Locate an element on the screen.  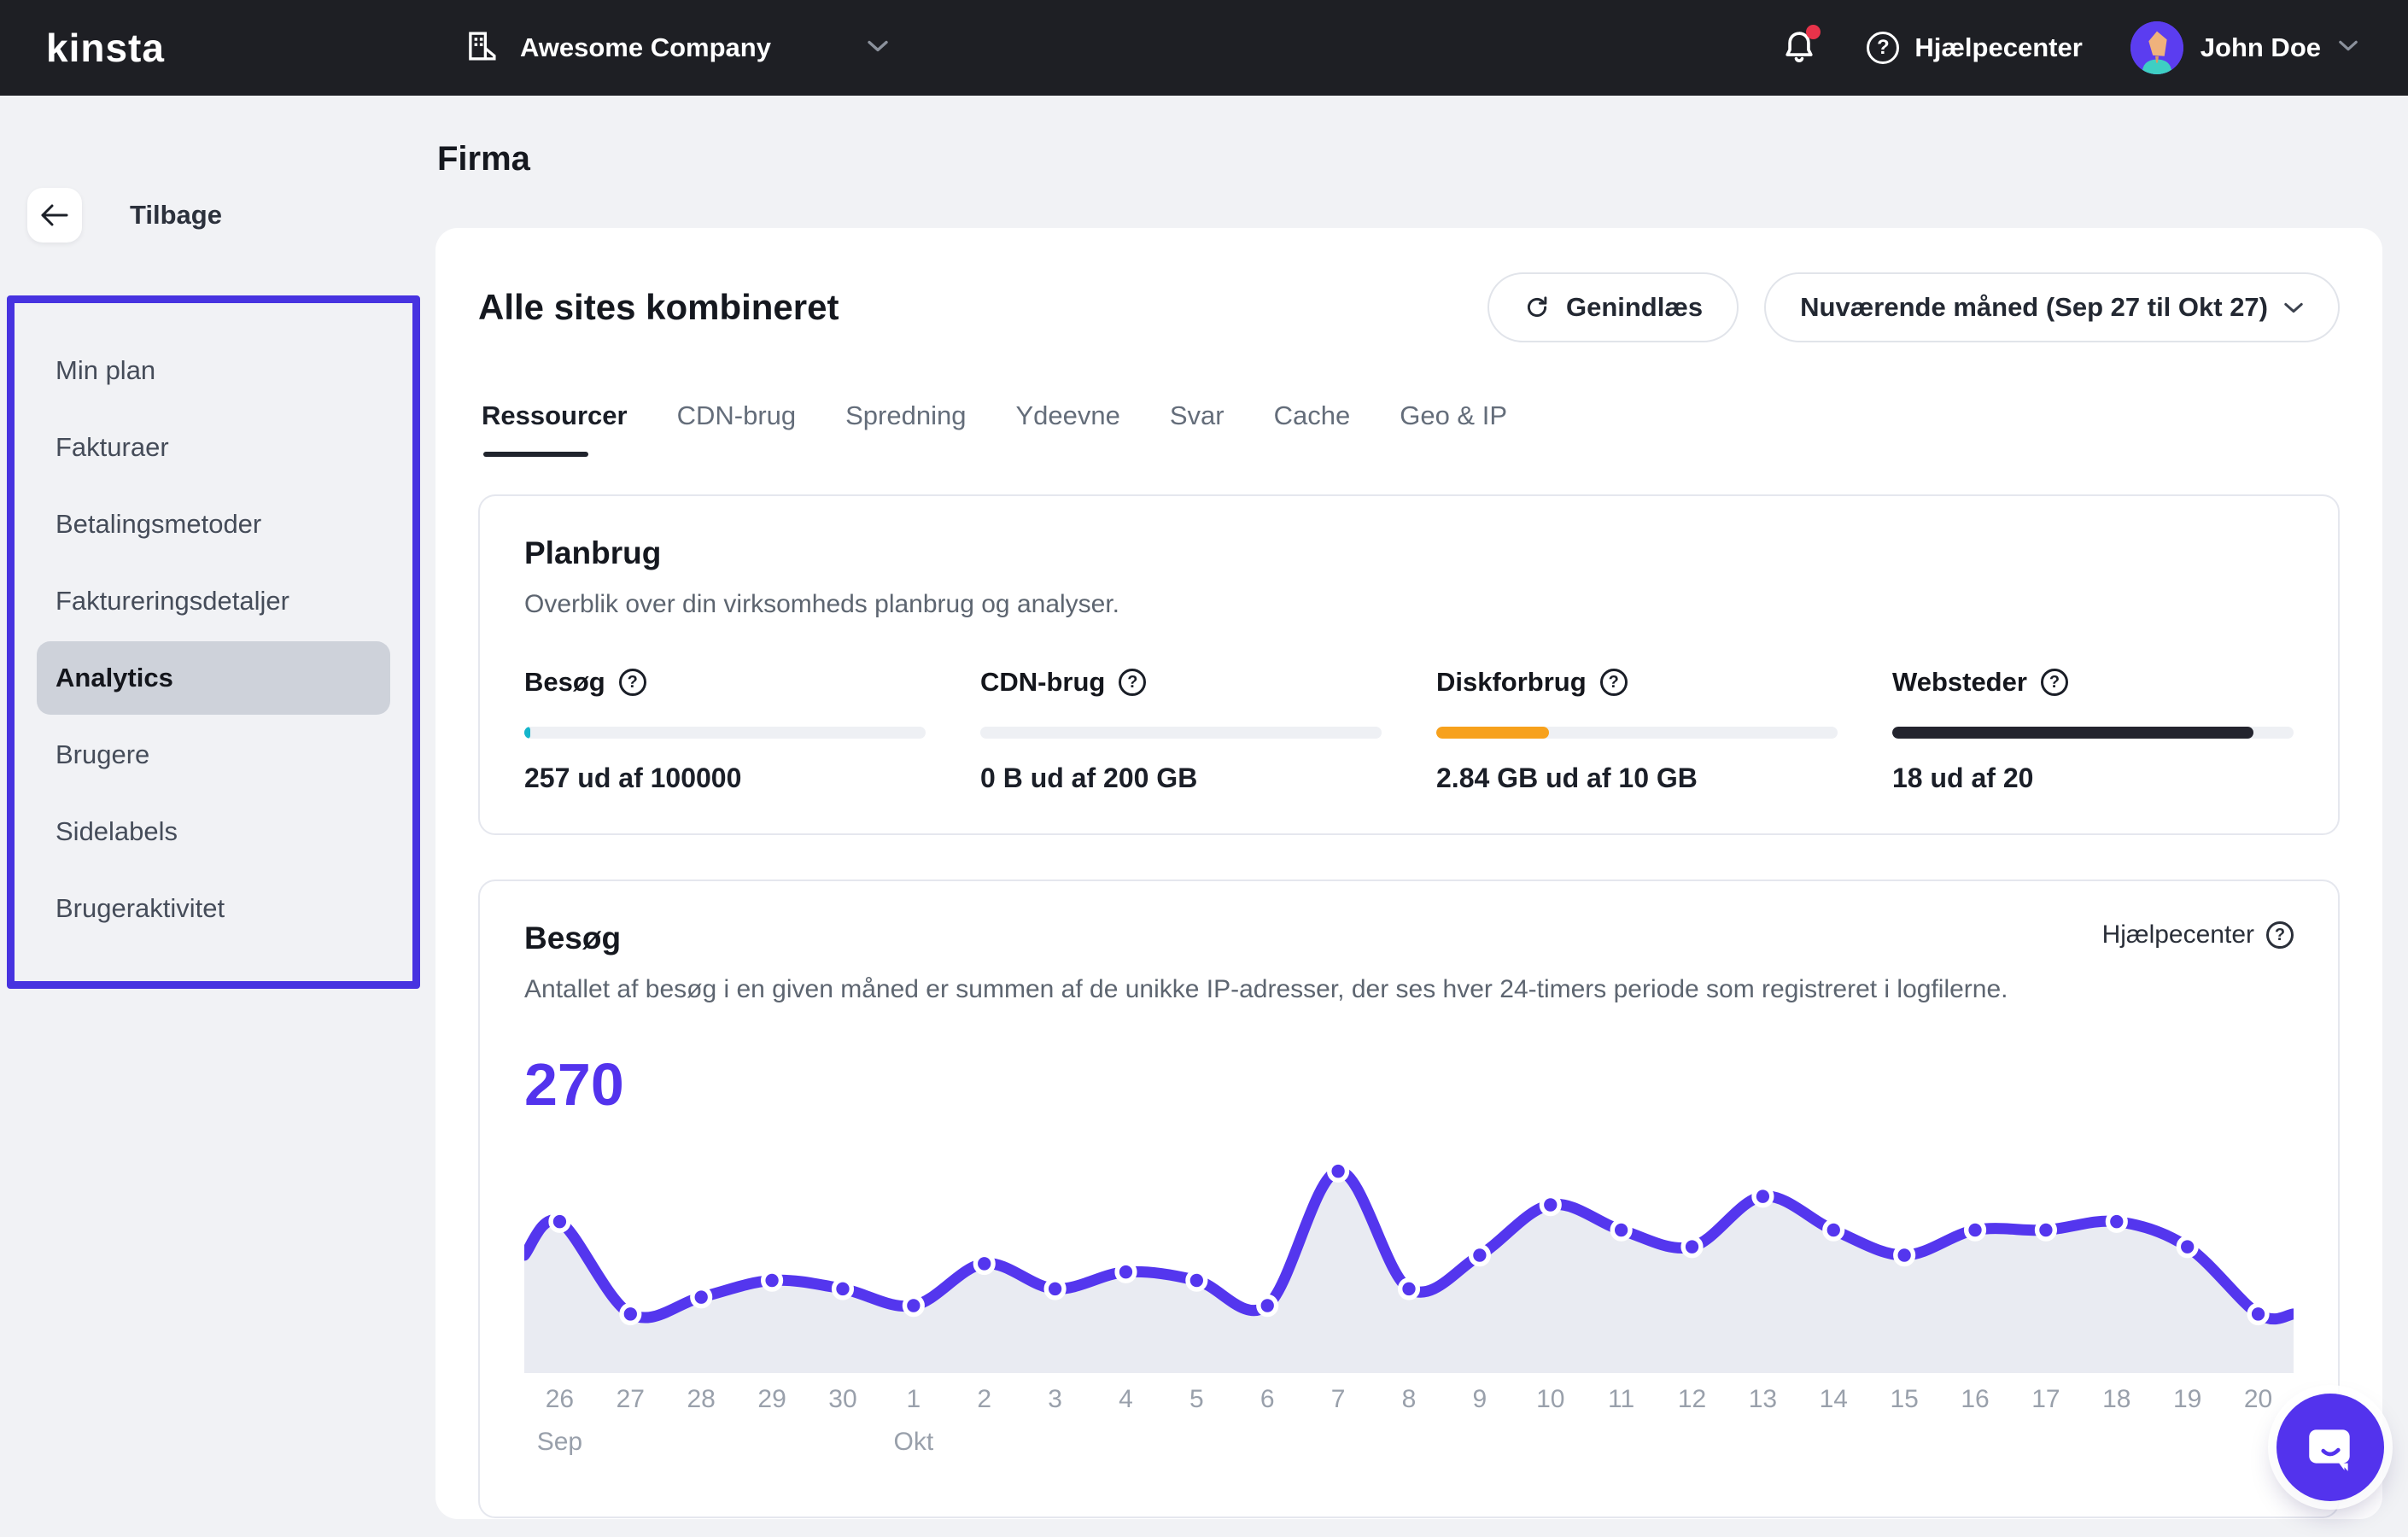
company-name: Awesome Company is located at coordinates (645, 47).